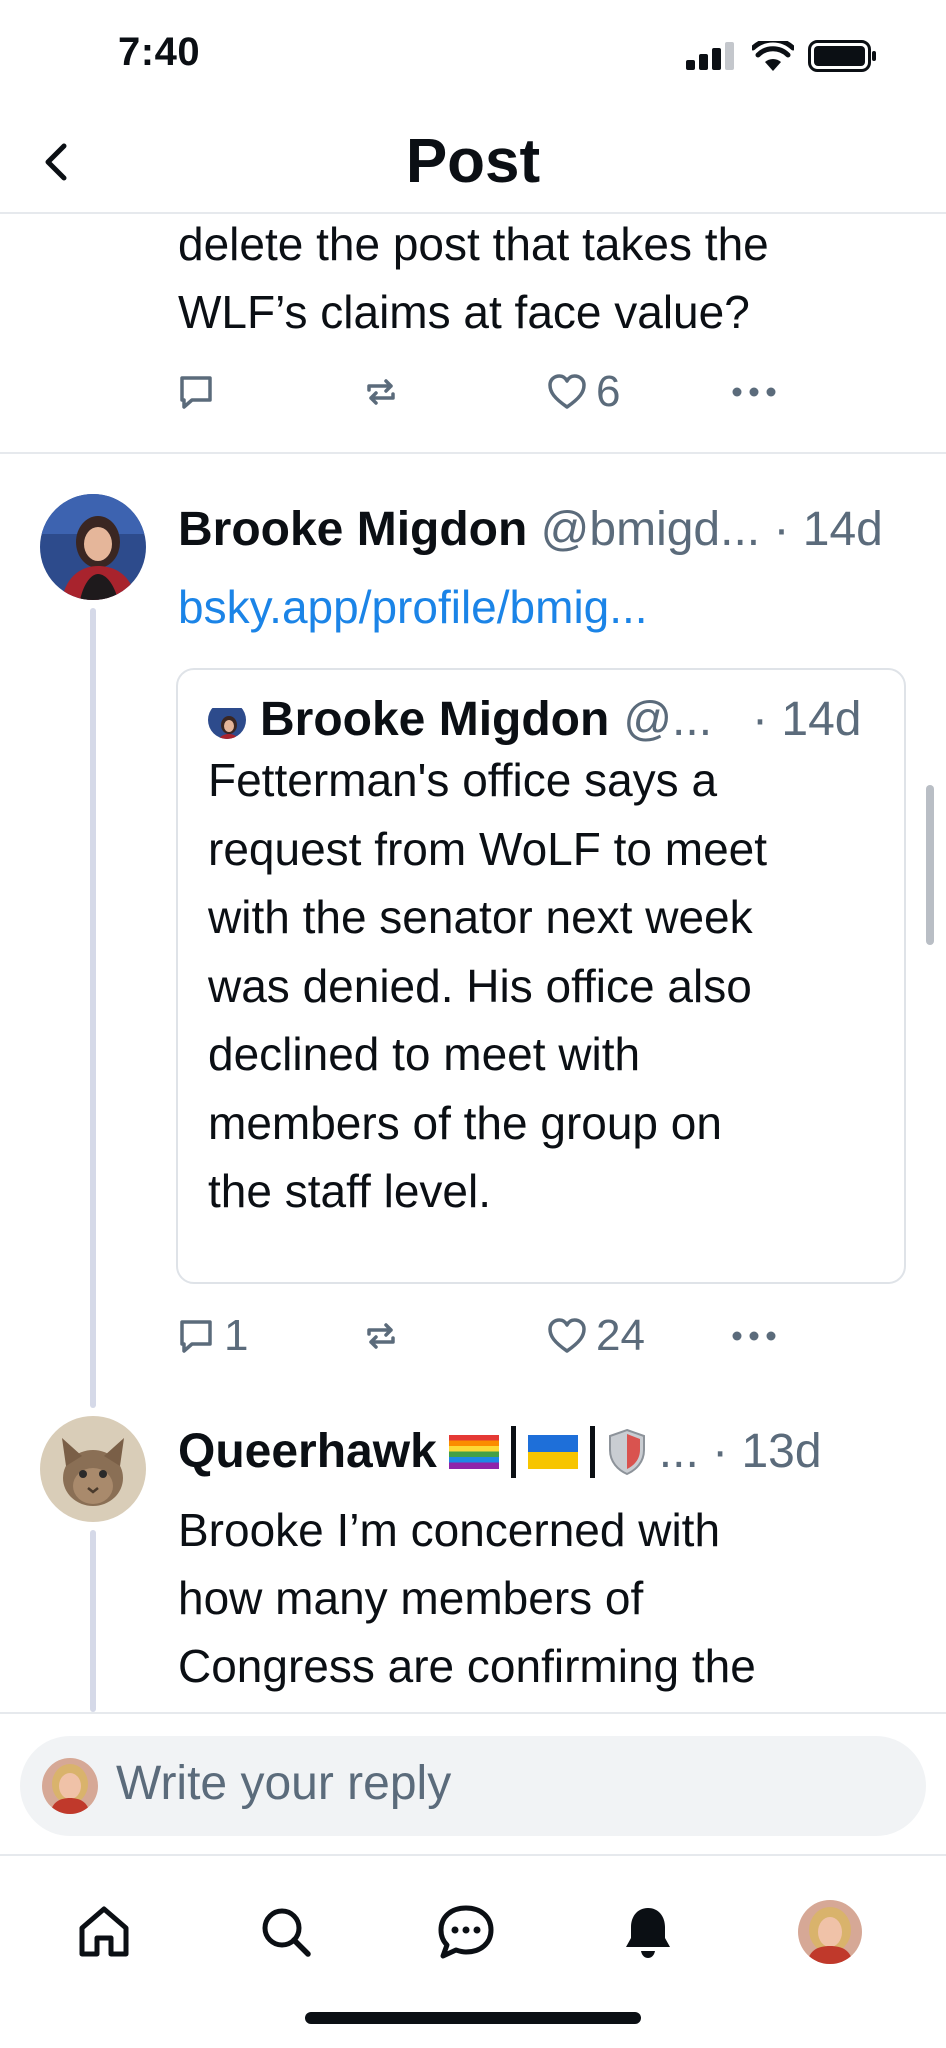  What do you see at coordinates (486, 392) in the screenshot?
I see `previous-post-actions: 6` at bounding box center [486, 392].